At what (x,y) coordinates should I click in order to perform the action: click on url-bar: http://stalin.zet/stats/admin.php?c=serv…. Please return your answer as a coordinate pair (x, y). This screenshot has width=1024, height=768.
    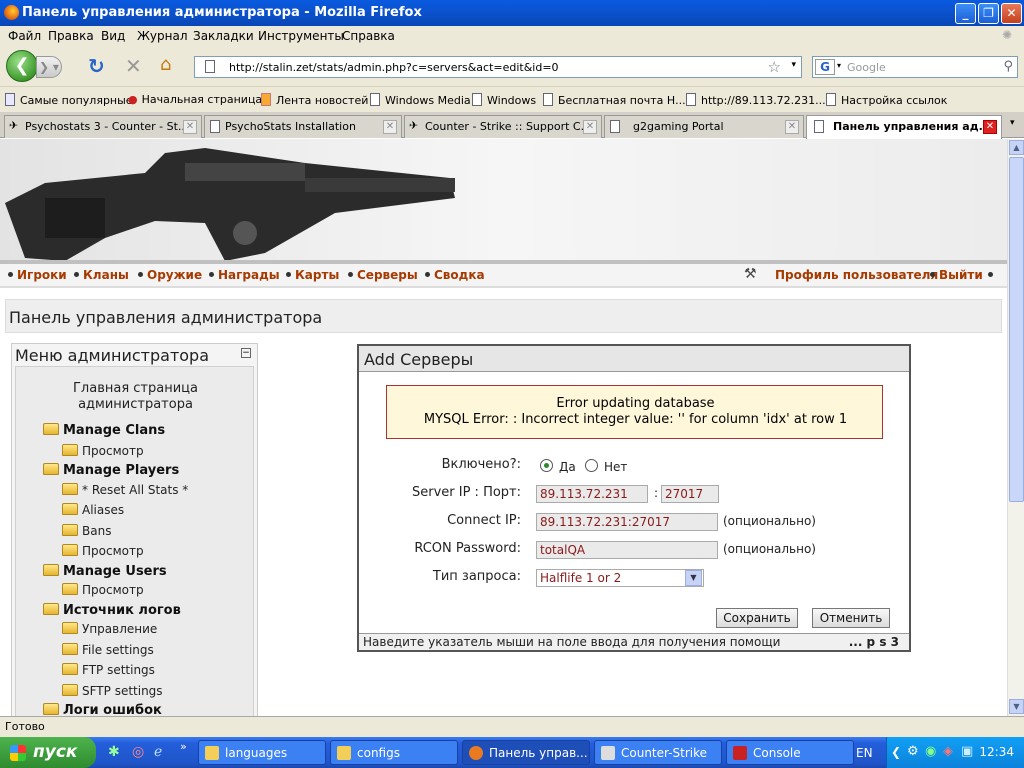
    Looking at the image, I should click on (498, 67).